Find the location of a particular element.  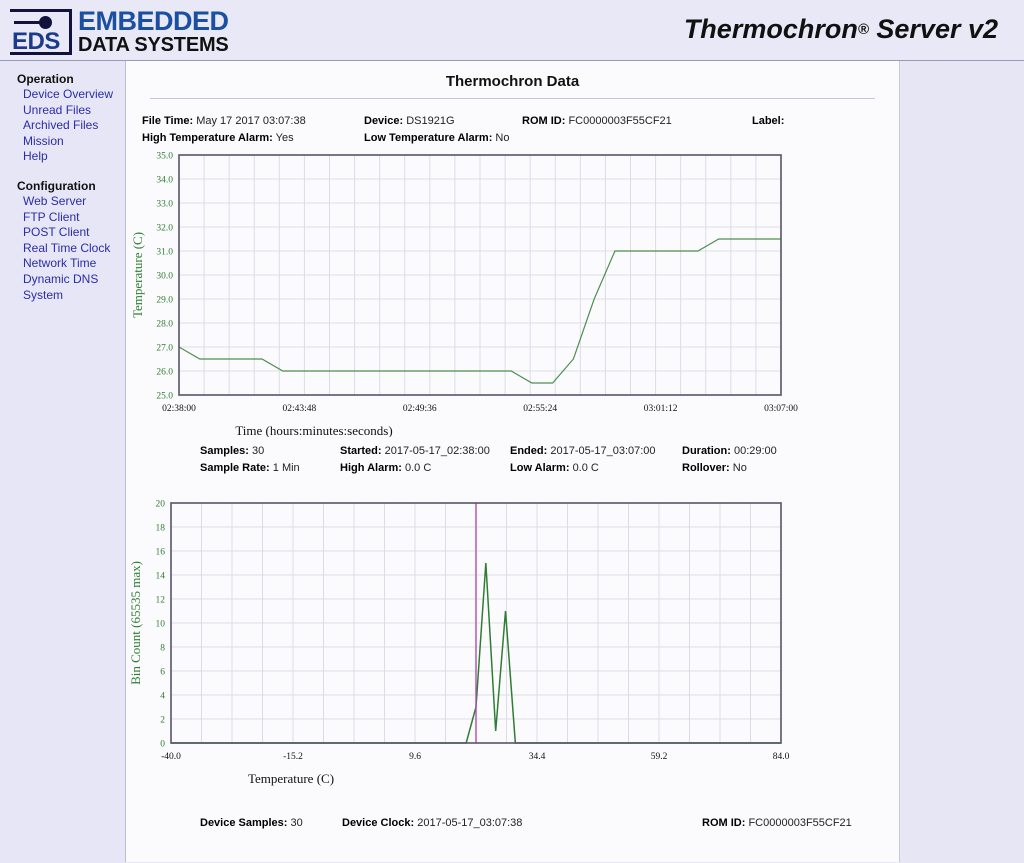

x-axis-tick-label: -15.2 is located at coordinates (293, 757).